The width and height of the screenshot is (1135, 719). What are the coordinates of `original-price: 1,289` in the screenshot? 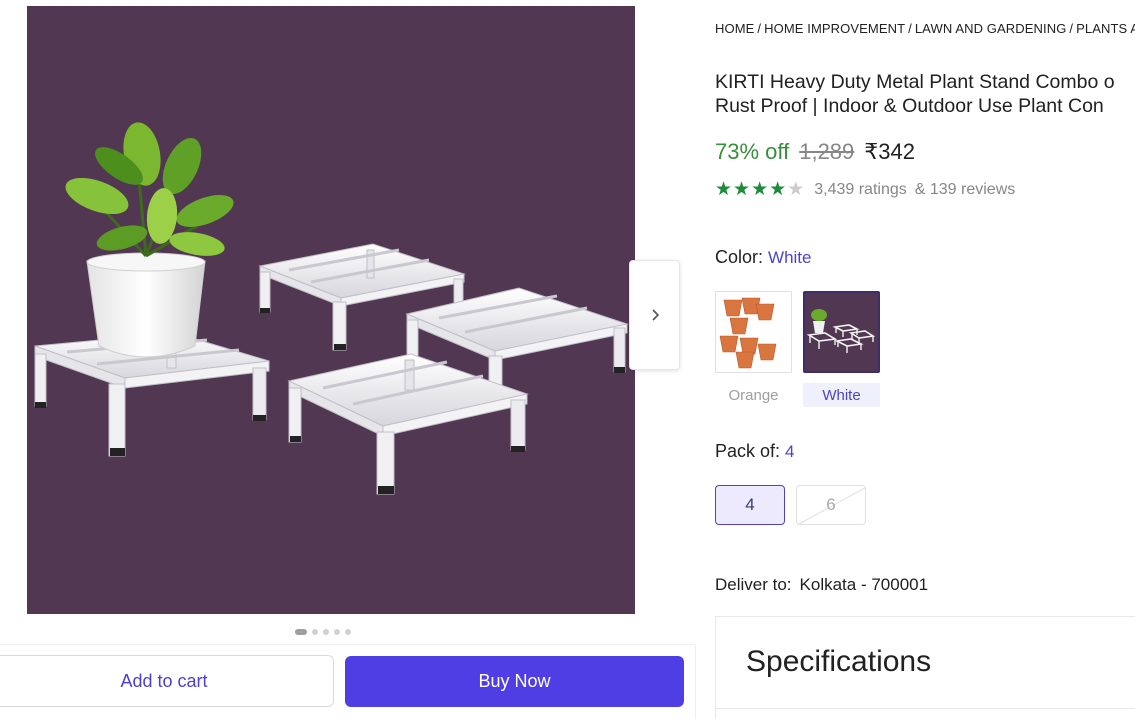 It's located at (827, 151).